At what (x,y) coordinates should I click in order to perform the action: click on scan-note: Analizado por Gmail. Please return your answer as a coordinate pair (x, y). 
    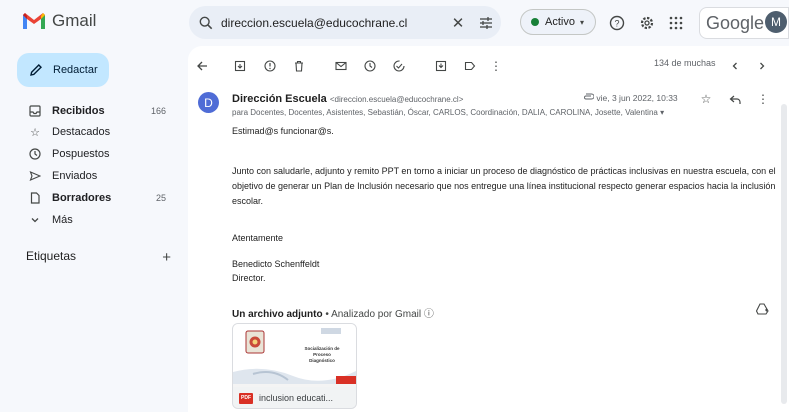
    Looking at the image, I should click on (376, 314).